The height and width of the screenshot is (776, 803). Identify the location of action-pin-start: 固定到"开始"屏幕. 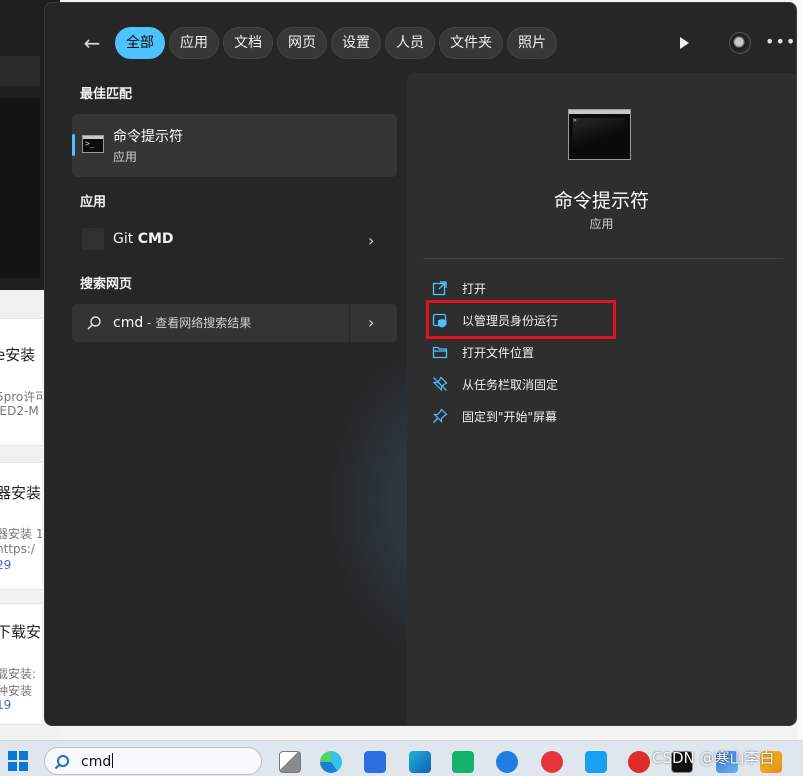
(557, 416).